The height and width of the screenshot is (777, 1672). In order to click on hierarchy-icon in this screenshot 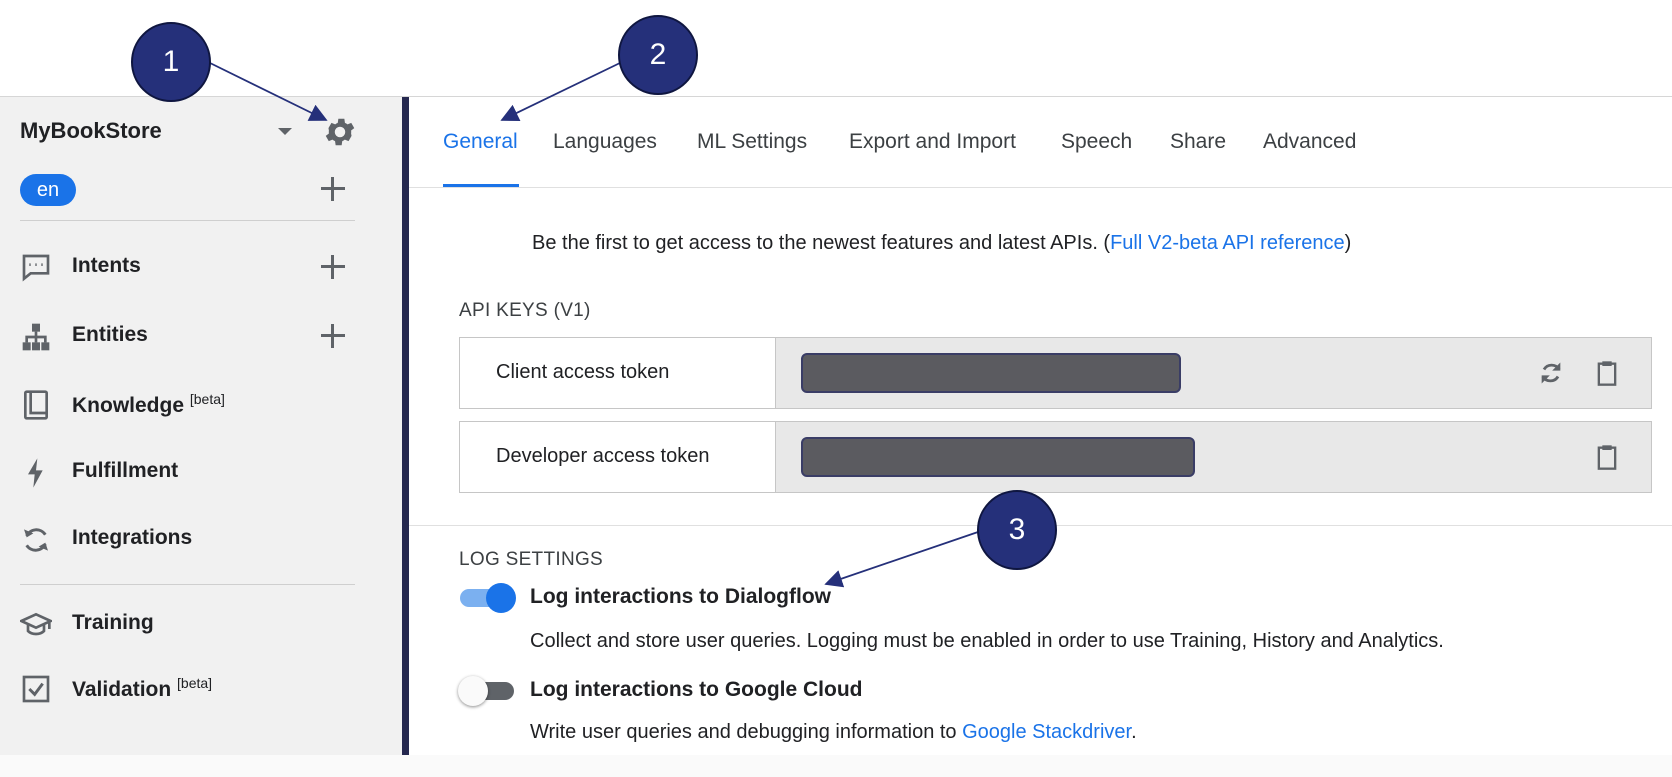, I will do `click(36, 337)`.